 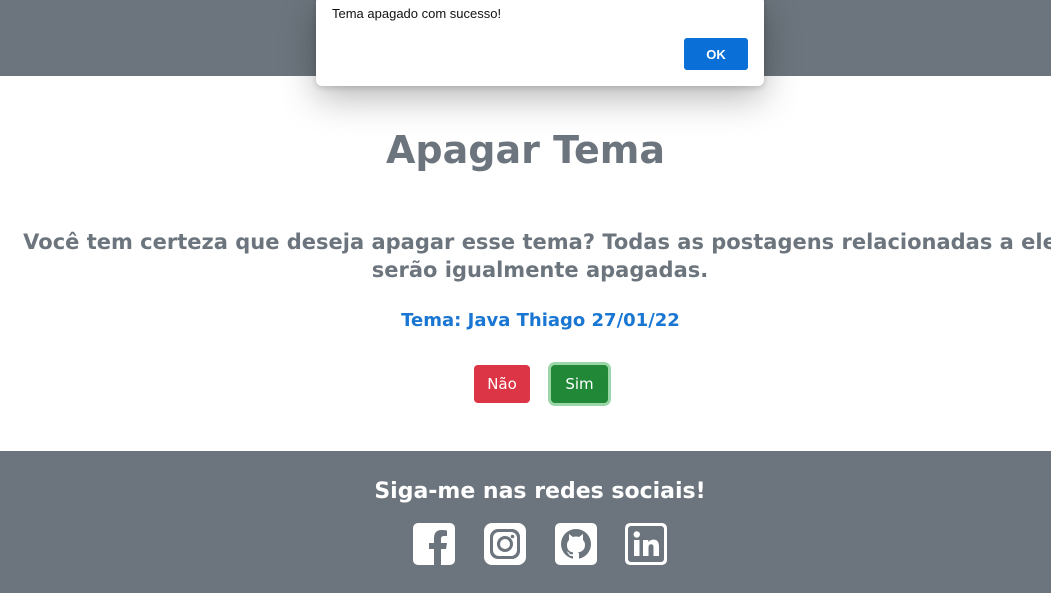 What do you see at coordinates (434, 544) in the screenshot?
I see `facebook-icon` at bounding box center [434, 544].